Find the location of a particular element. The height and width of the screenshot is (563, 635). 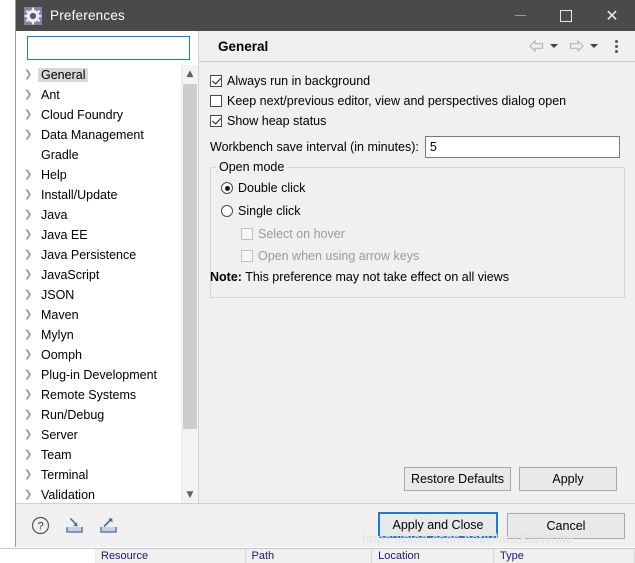

tree-item-label: General is located at coordinates (63, 75).